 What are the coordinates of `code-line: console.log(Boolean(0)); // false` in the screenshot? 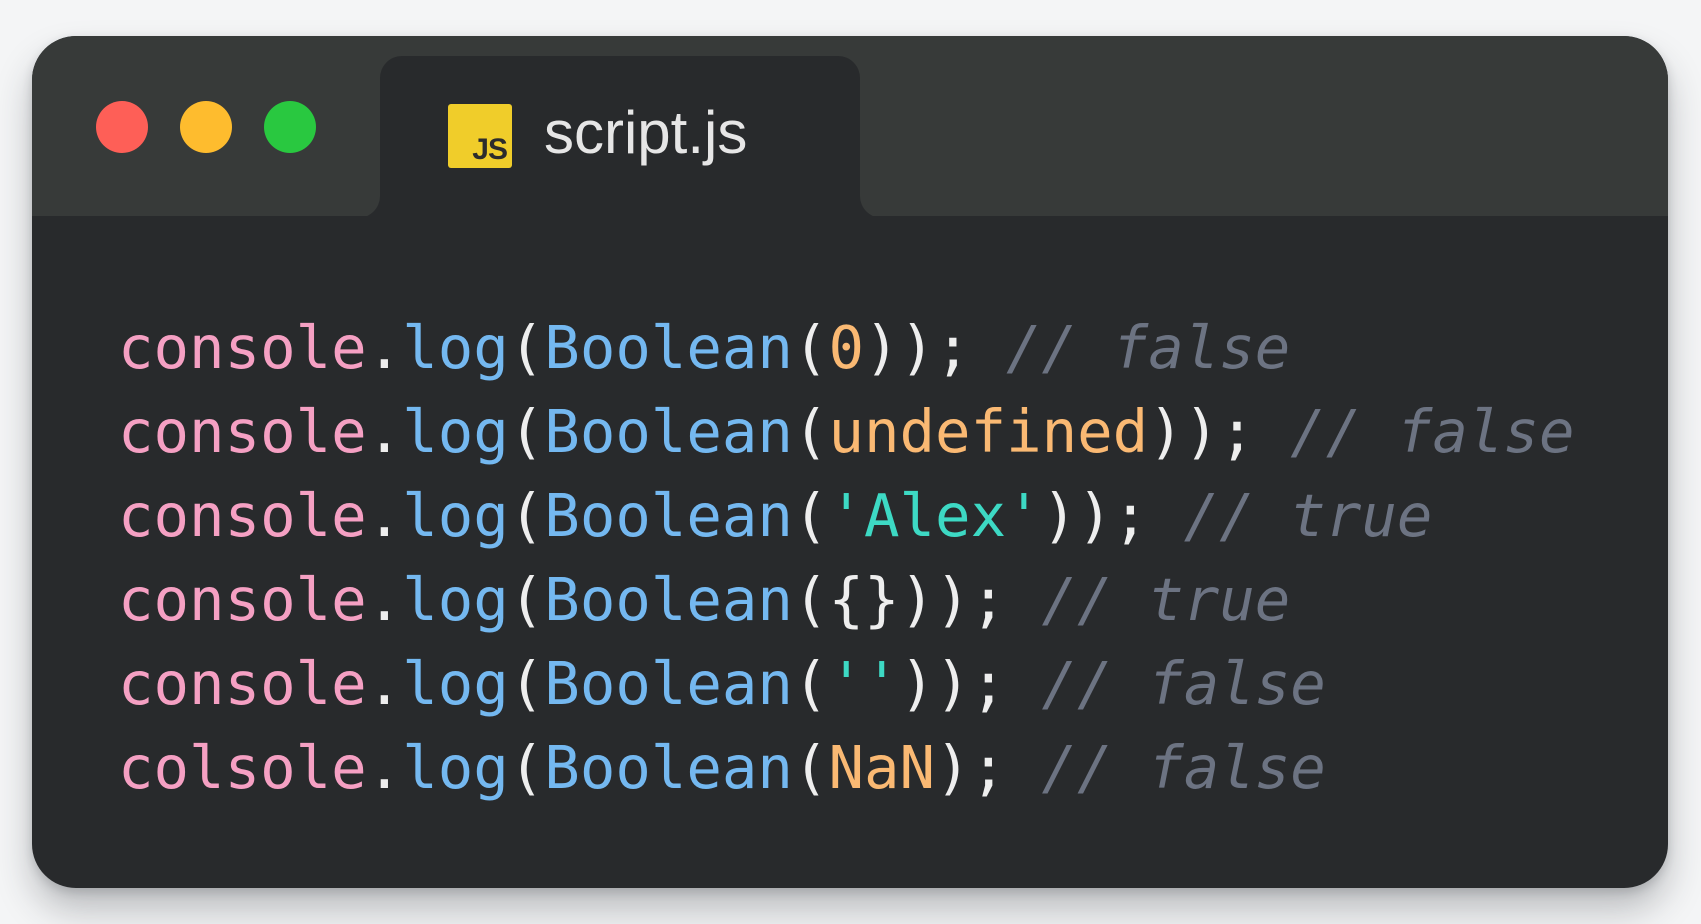 It's located at (846, 348).